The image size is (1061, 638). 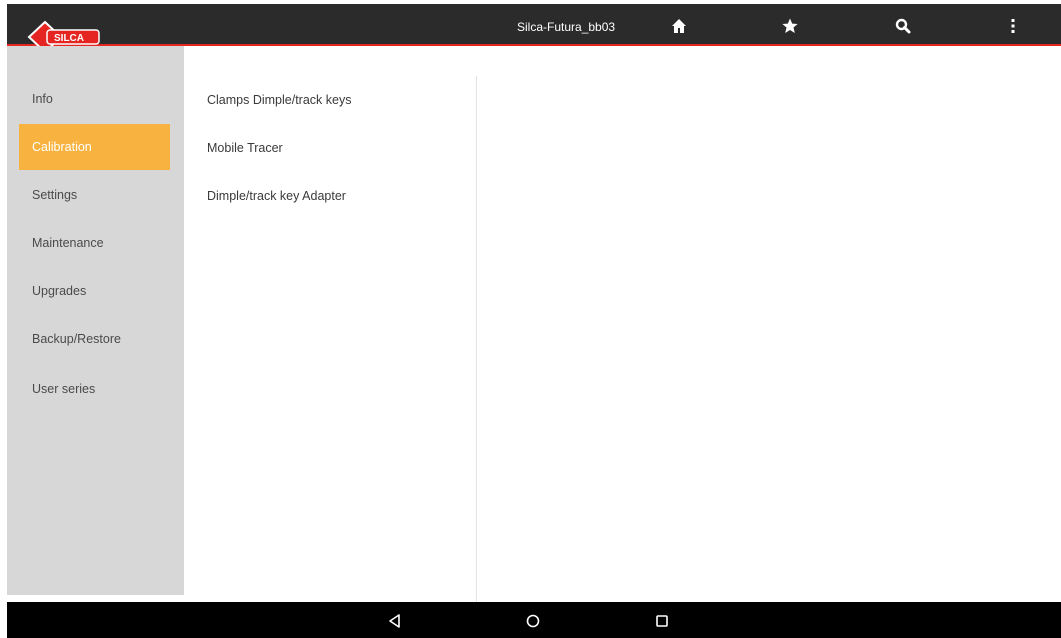 I want to click on home-icon, so click(x=679, y=26).